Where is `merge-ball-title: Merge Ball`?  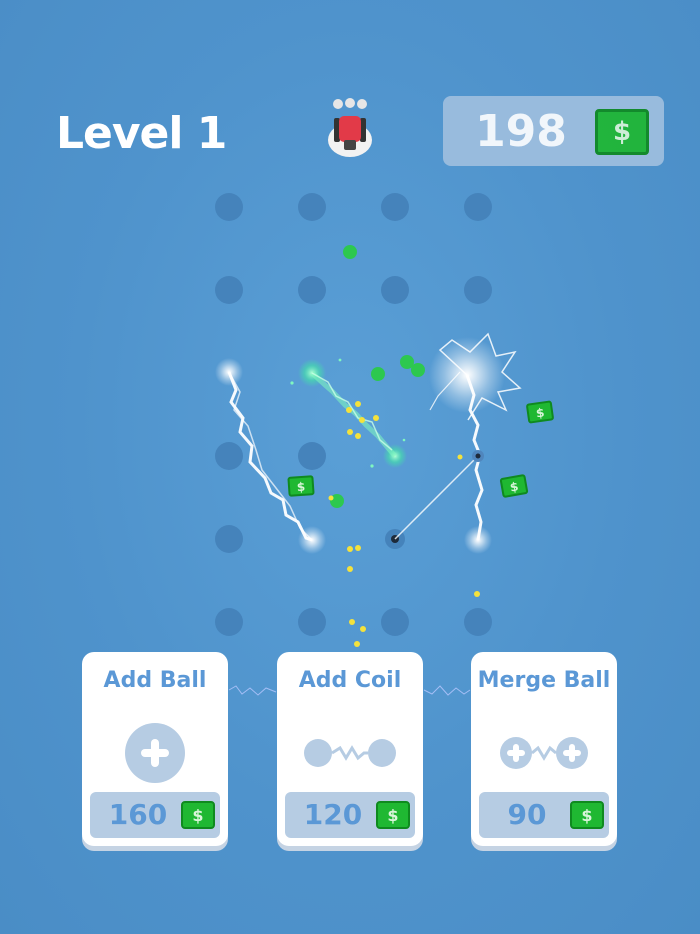 merge-ball-title: Merge Ball is located at coordinates (544, 680).